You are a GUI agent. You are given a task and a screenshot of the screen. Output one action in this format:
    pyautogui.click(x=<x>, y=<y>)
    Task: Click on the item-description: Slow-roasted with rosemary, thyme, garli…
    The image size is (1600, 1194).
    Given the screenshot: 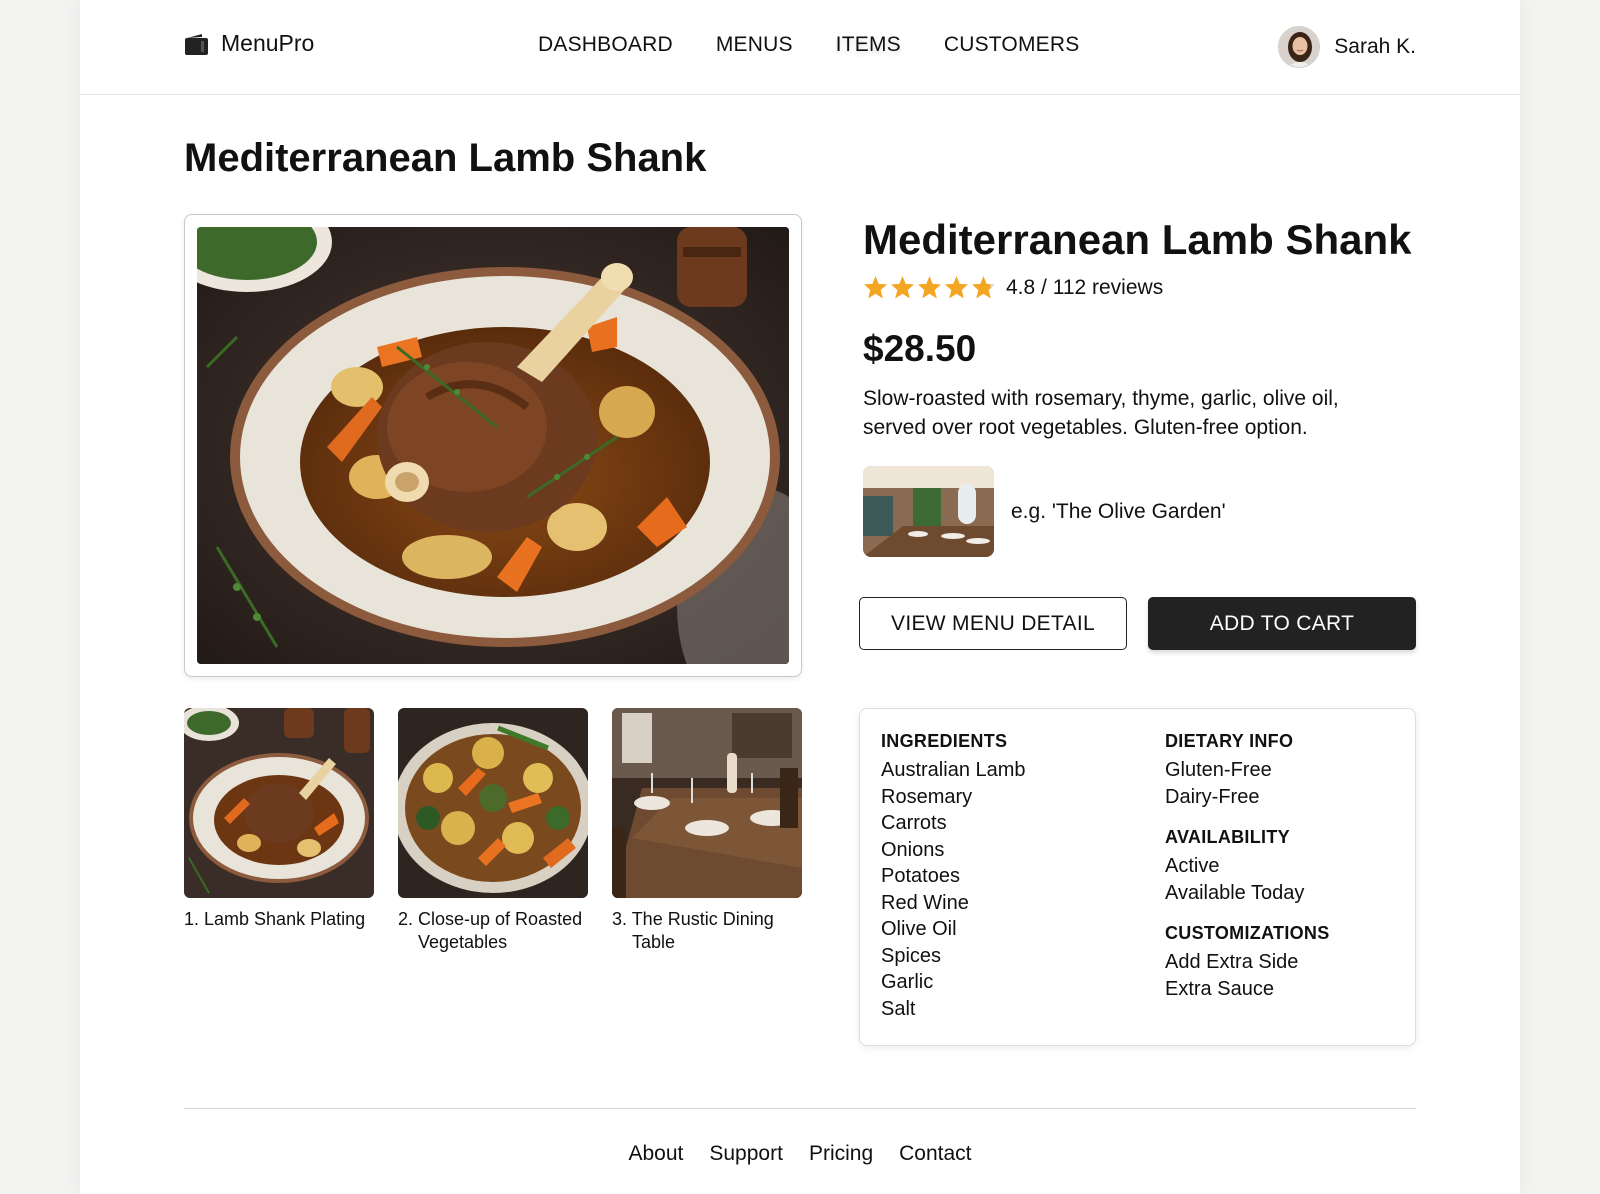 What is the action you would take?
    pyautogui.click(x=1101, y=413)
    